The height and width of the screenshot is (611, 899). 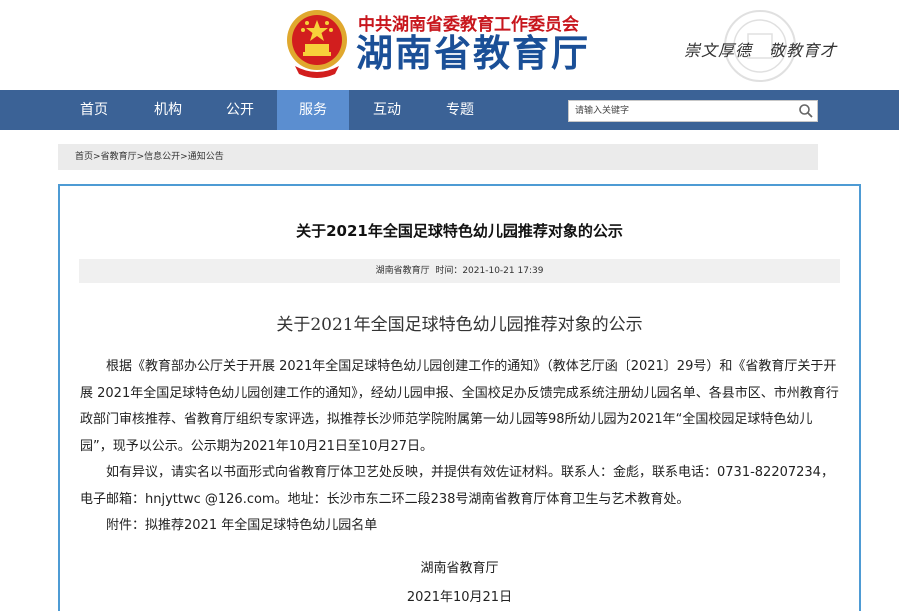 What do you see at coordinates (438, 157) in the screenshot?
I see `breadcrumb: 首页>省教育厅>信息公开>通知公告` at bounding box center [438, 157].